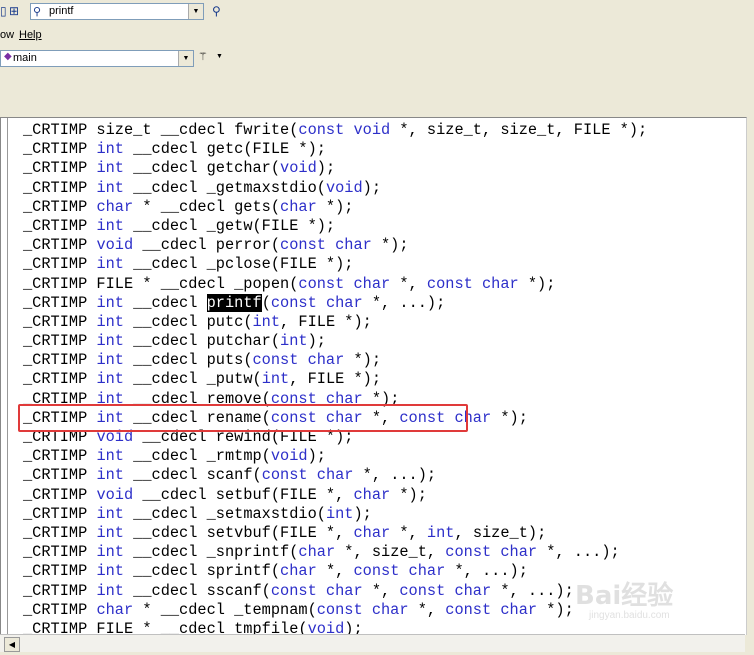 The height and width of the screenshot is (655, 754). What do you see at coordinates (335, 341) in the screenshot?
I see `code-line: _CRTIMP int __cdecl putchar(int);` at bounding box center [335, 341].